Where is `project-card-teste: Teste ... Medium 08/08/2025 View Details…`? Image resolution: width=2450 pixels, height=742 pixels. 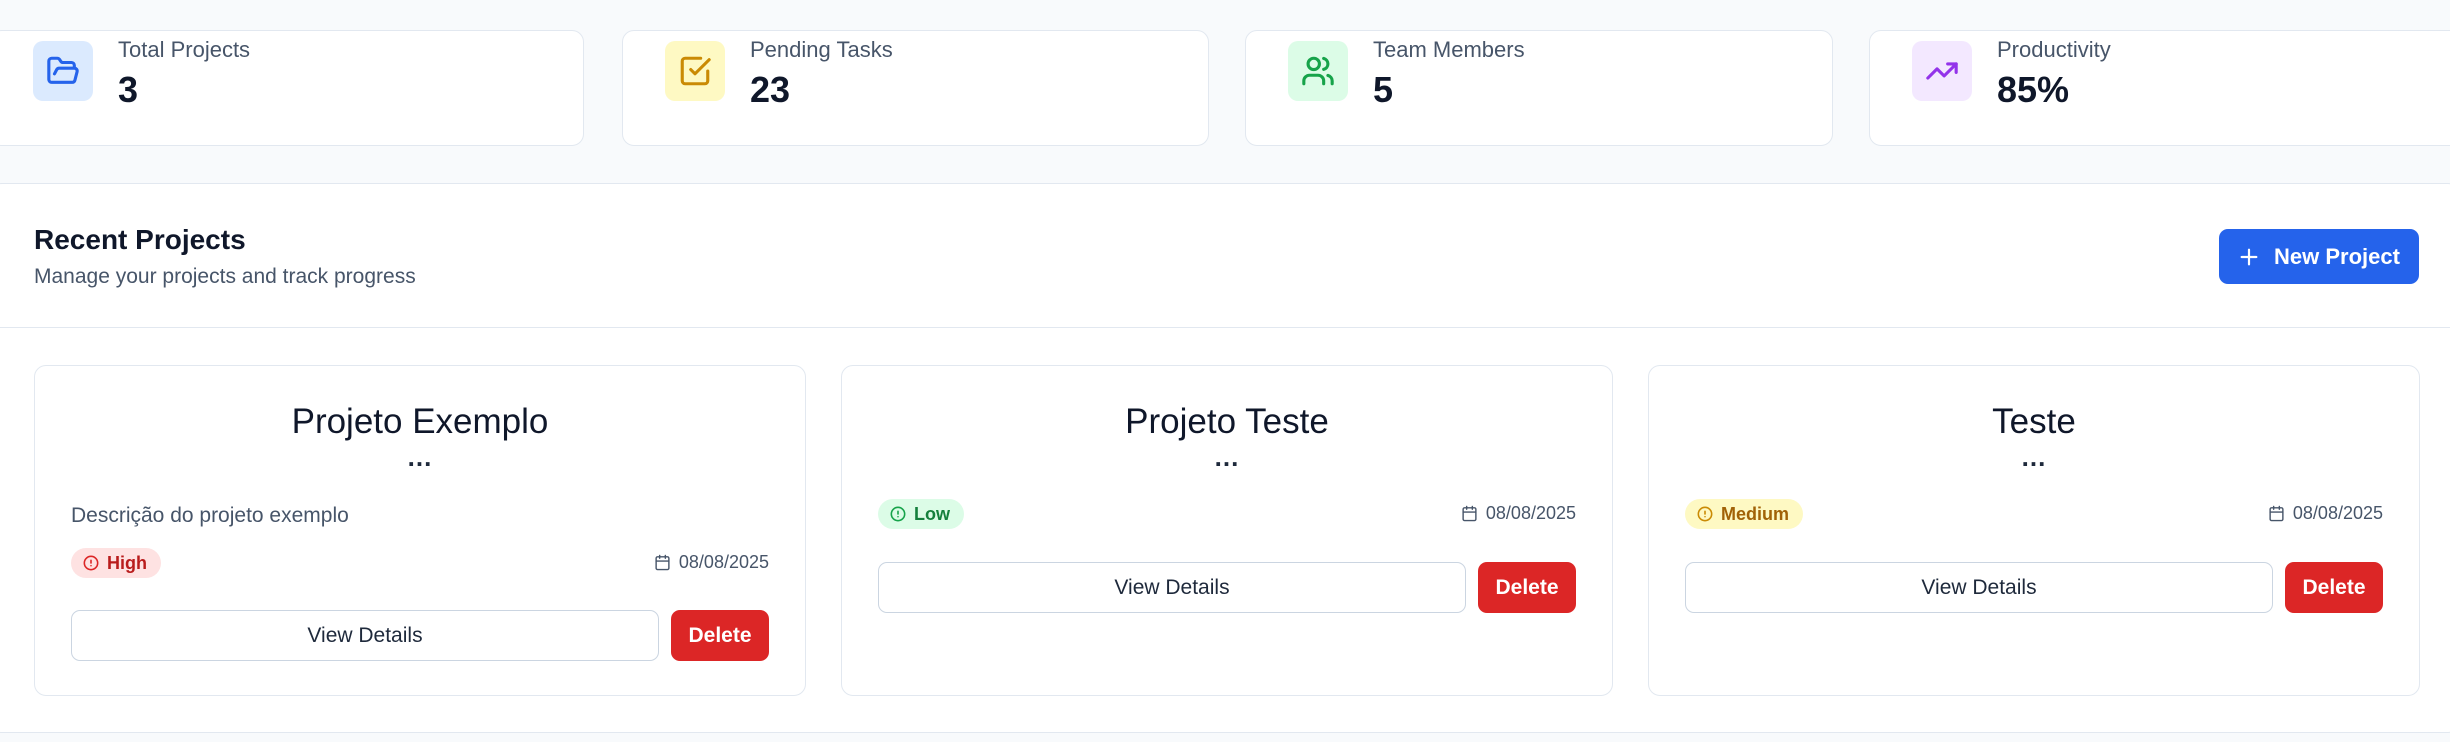 project-card-teste: Teste ... Medium 08/08/2025 View Details… is located at coordinates (2034, 530).